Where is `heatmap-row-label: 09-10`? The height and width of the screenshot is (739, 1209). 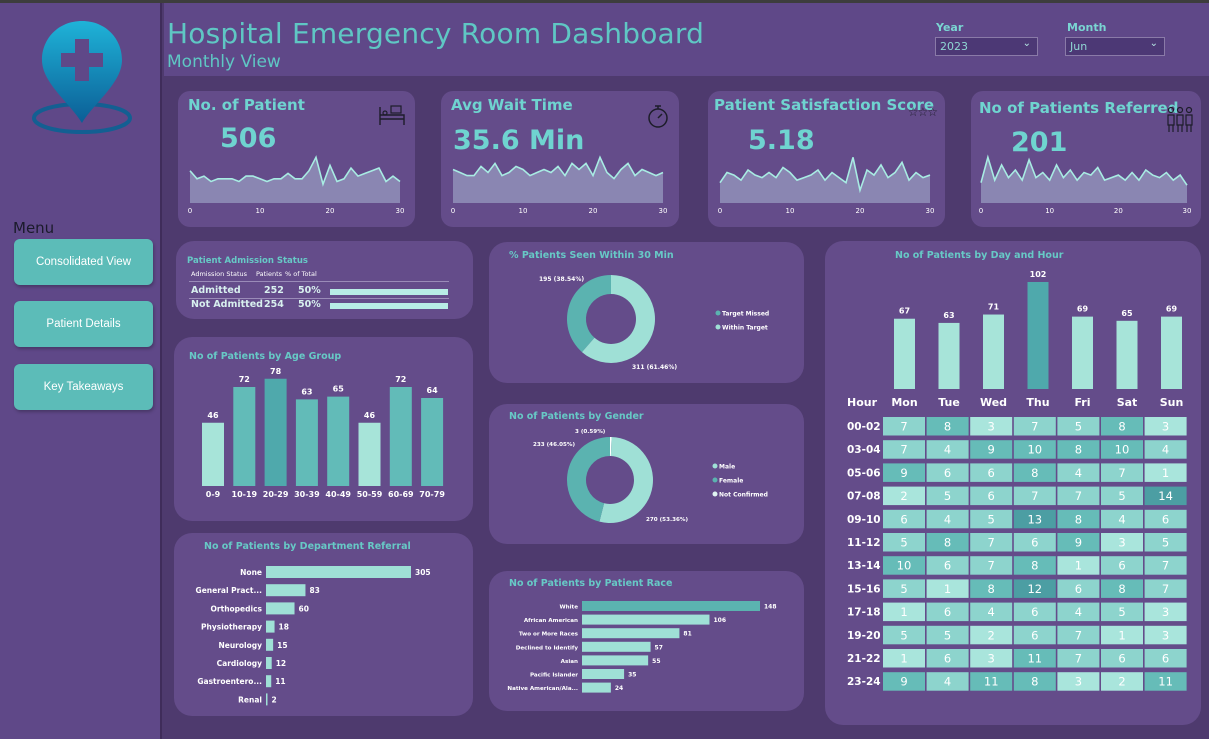
heatmap-row-label: 09-10 is located at coordinates (864, 520).